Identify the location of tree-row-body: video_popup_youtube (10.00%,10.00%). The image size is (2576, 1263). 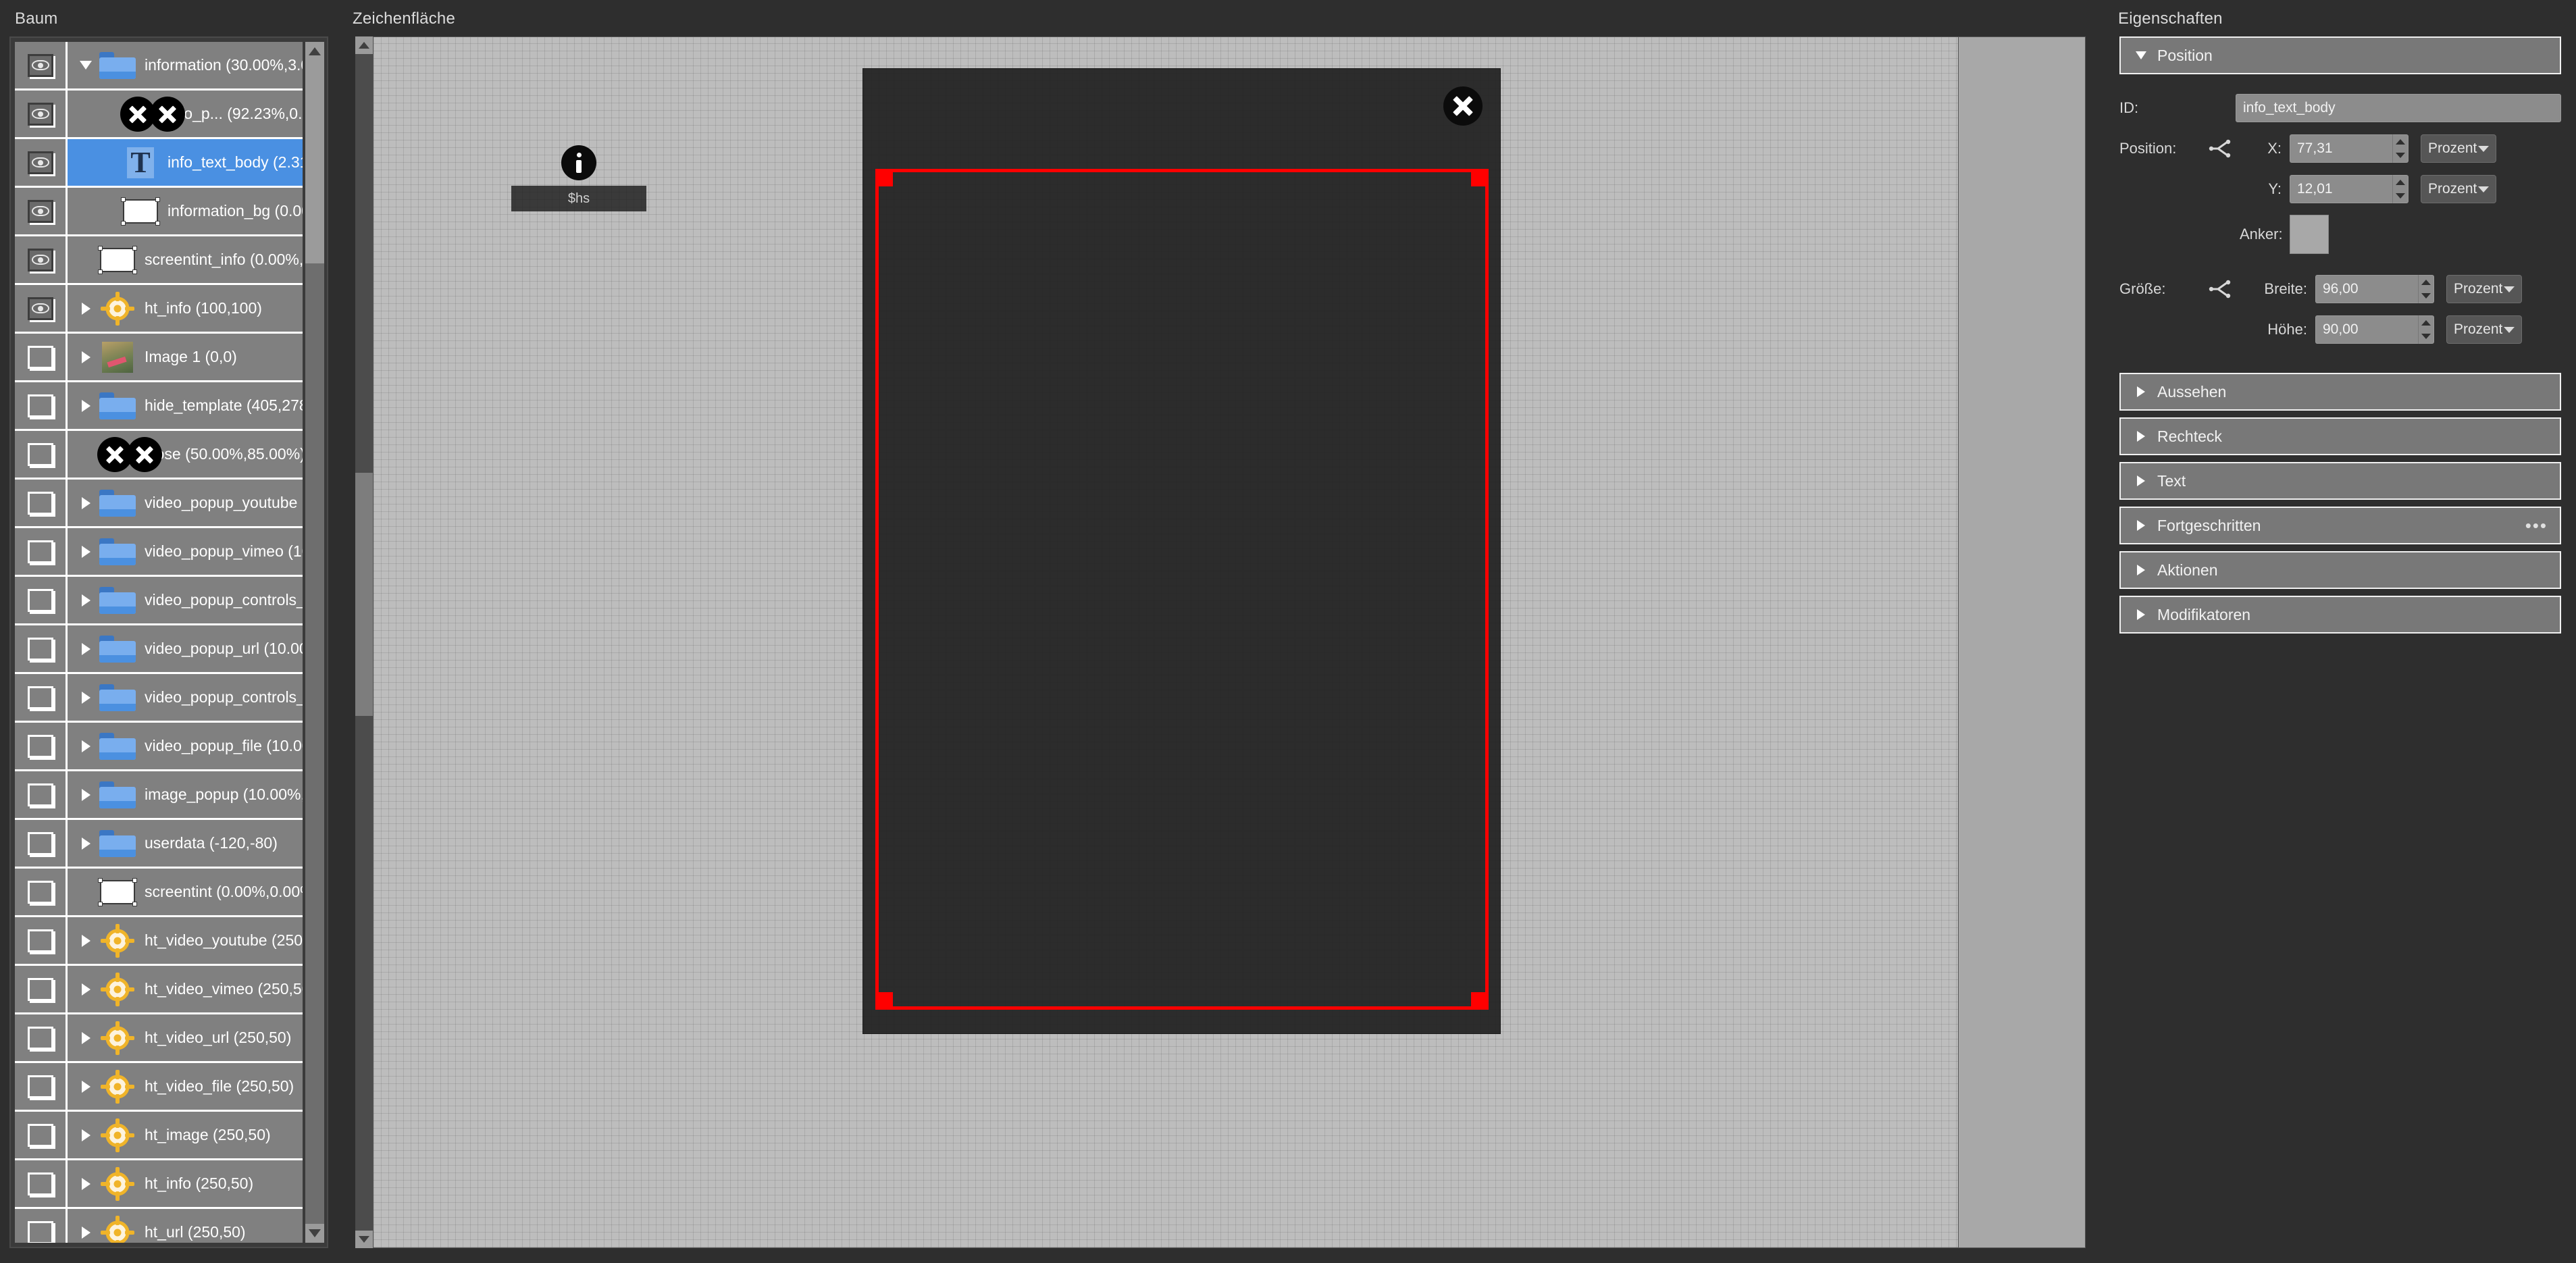
(185, 503).